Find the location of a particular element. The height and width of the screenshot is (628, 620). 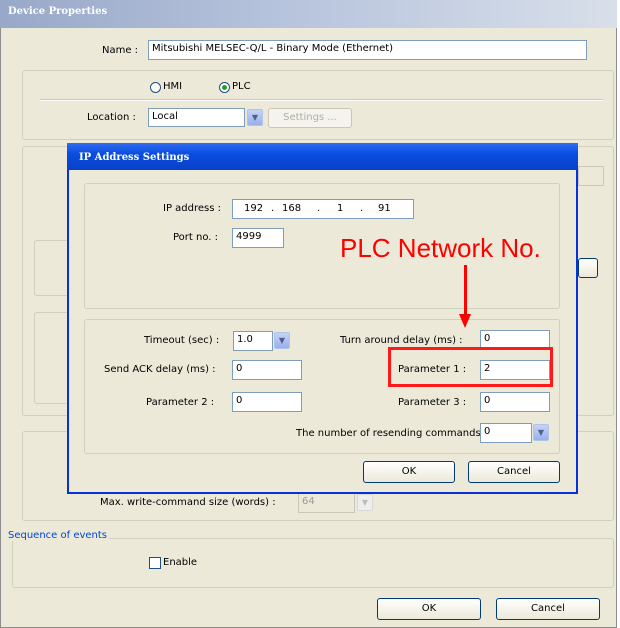

parameter-3-input: 0 is located at coordinates (515, 402).